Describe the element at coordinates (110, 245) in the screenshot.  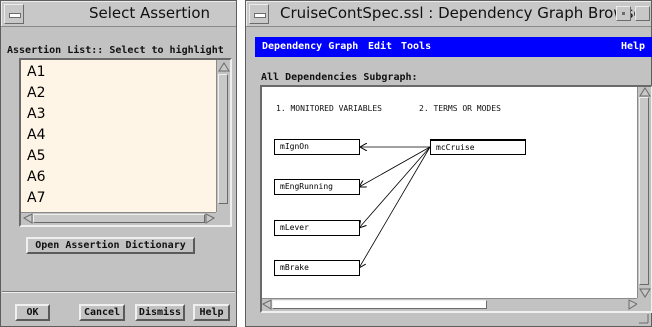
I see `open-assertion-dictionary-button: Open Assertion Dictionary` at that location.